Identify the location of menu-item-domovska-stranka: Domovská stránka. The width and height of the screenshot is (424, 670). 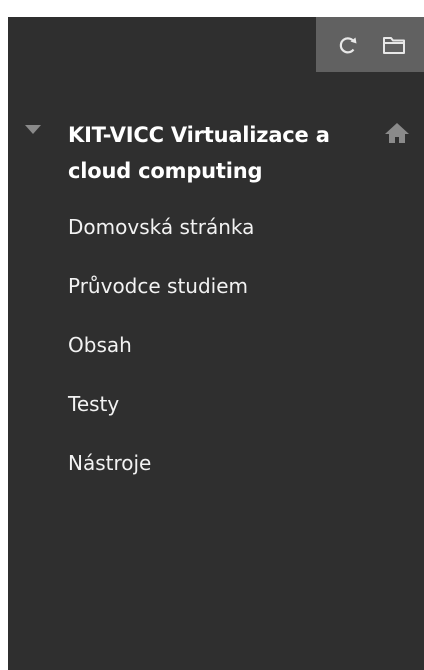
(161, 238).